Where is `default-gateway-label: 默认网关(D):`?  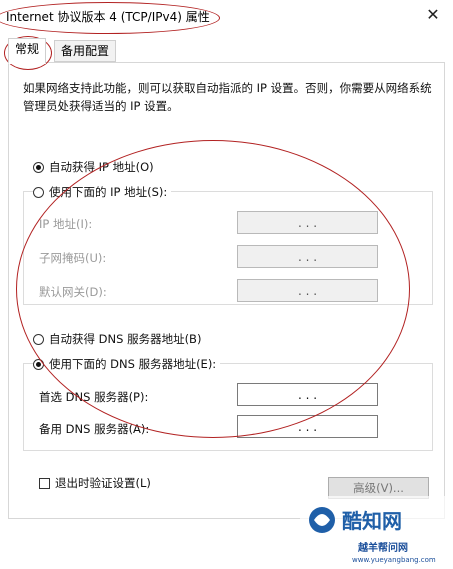
default-gateway-label: 默认网关(D): is located at coordinates (73, 292).